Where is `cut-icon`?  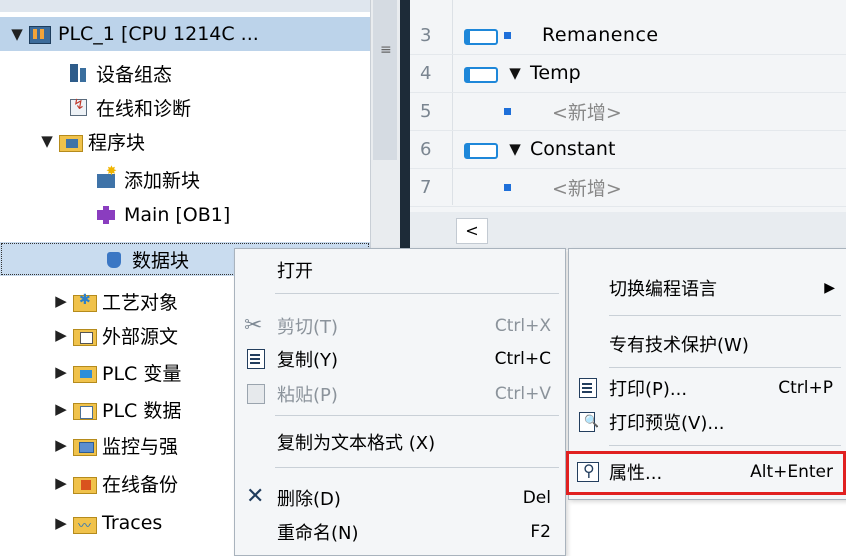 cut-icon is located at coordinates (256, 326).